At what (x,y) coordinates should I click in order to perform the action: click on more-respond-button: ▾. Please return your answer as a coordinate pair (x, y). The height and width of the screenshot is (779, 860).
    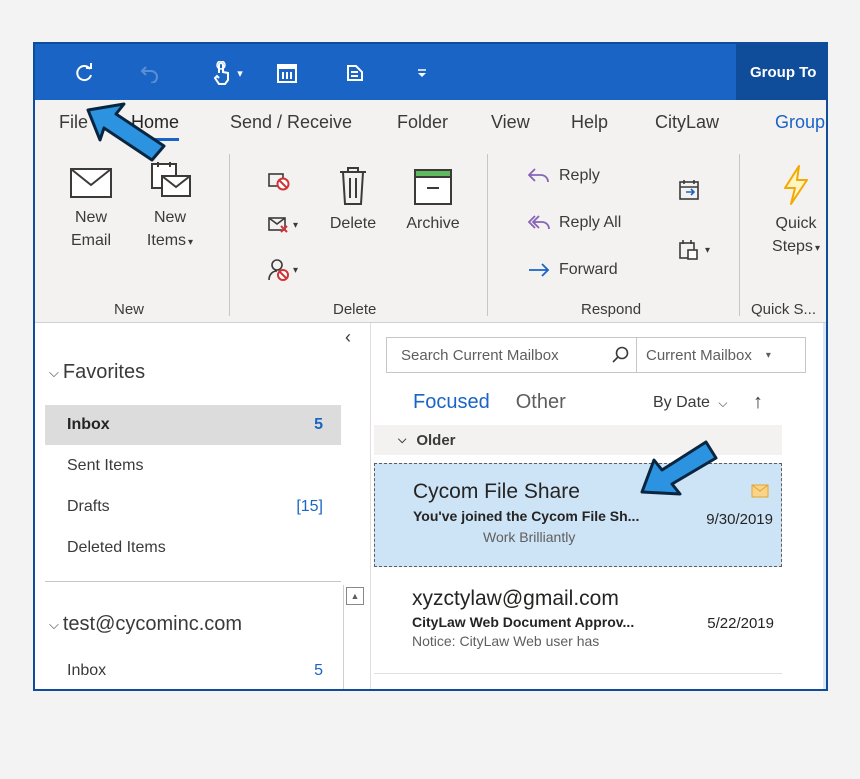
    Looking at the image, I should click on (693, 250).